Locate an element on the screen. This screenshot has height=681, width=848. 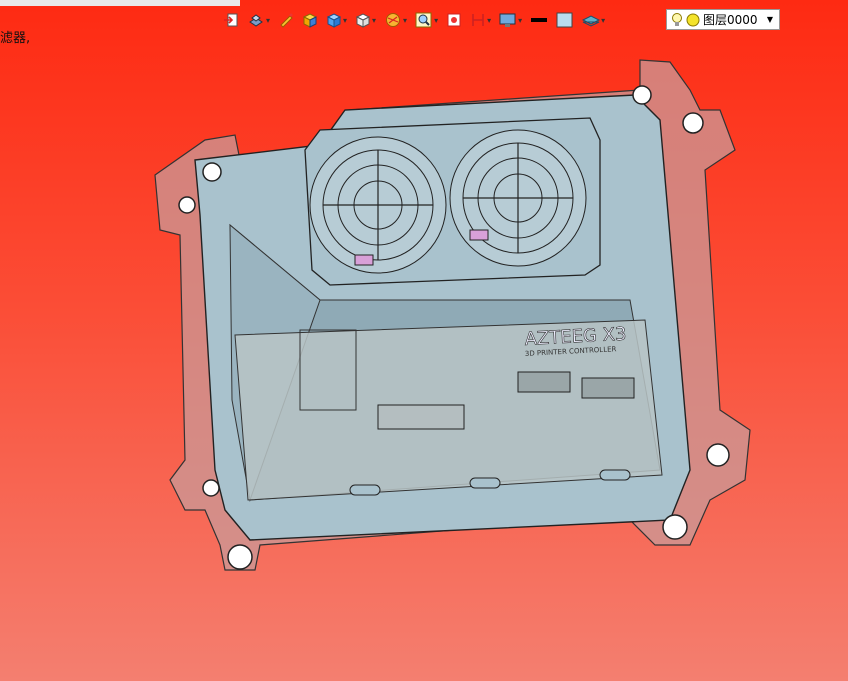
view-toolbar: ▾ ▾ ▾ ▾ ▾ ▾ ▾ ▾ is located at coordinates (414, 20).